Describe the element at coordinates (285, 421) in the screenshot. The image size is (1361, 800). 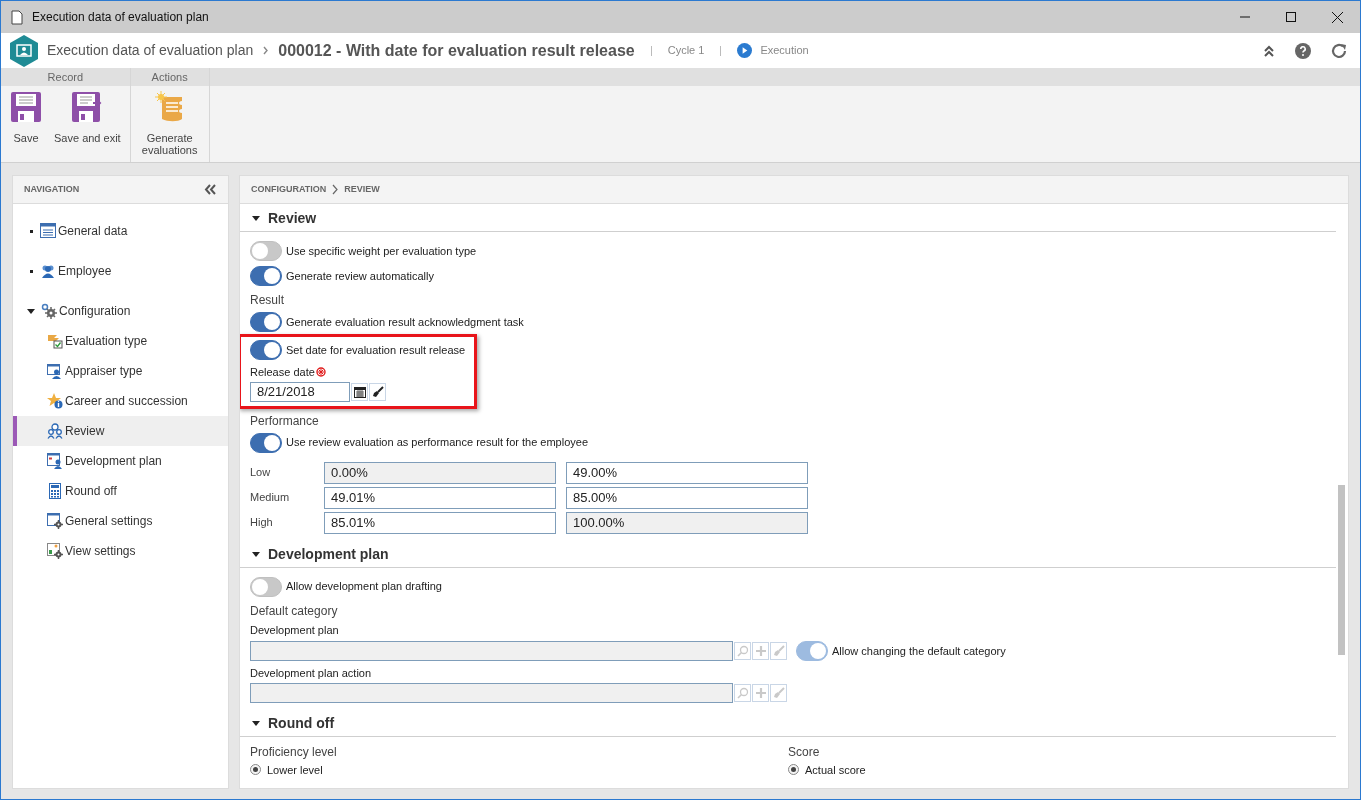
I see `subheading: Performance` at that location.